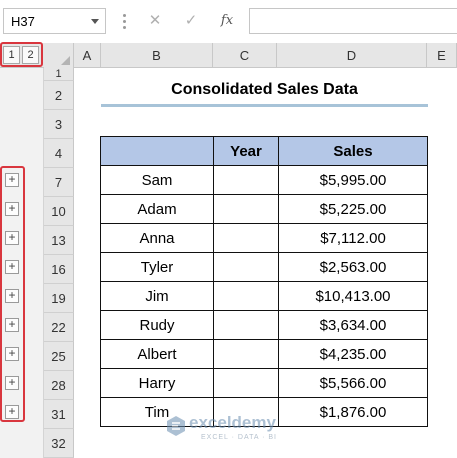  I want to click on sales-cell: $5,566.00, so click(353, 383).